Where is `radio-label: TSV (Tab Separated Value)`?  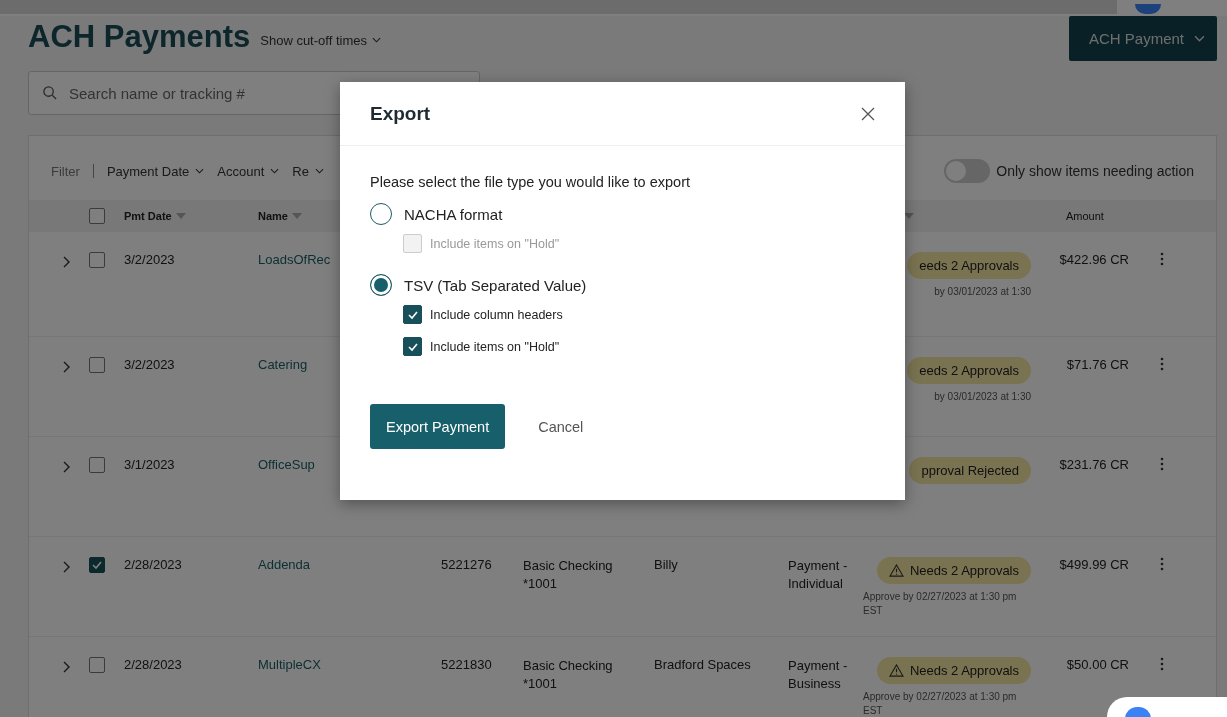
radio-label: TSV (Tab Separated Value) is located at coordinates (495, 285).